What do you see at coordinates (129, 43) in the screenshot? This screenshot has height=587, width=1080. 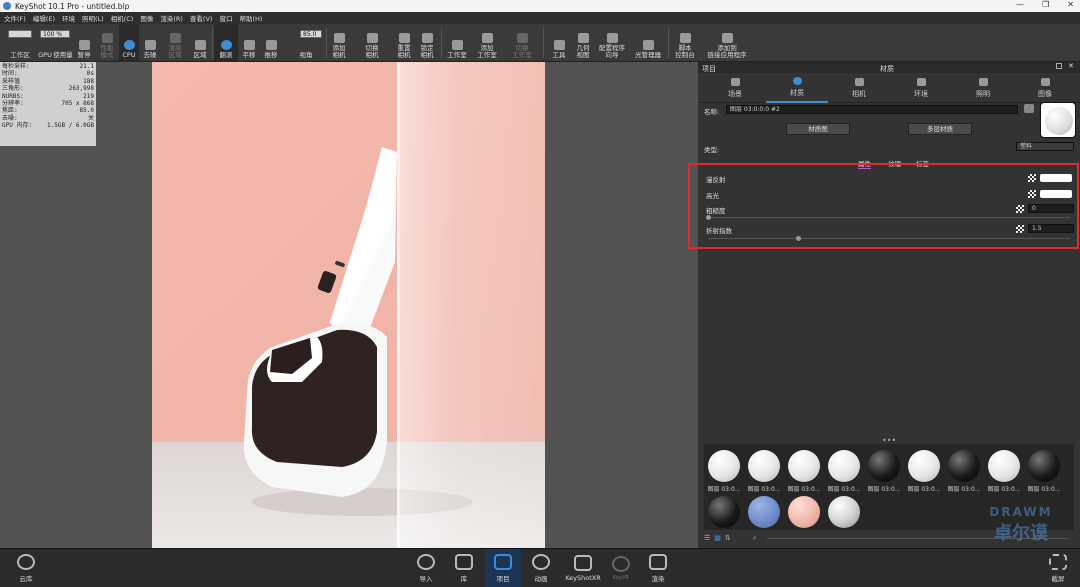 I see `cpu-gpu-toggle: CPU` at bounding box center [129, 43].